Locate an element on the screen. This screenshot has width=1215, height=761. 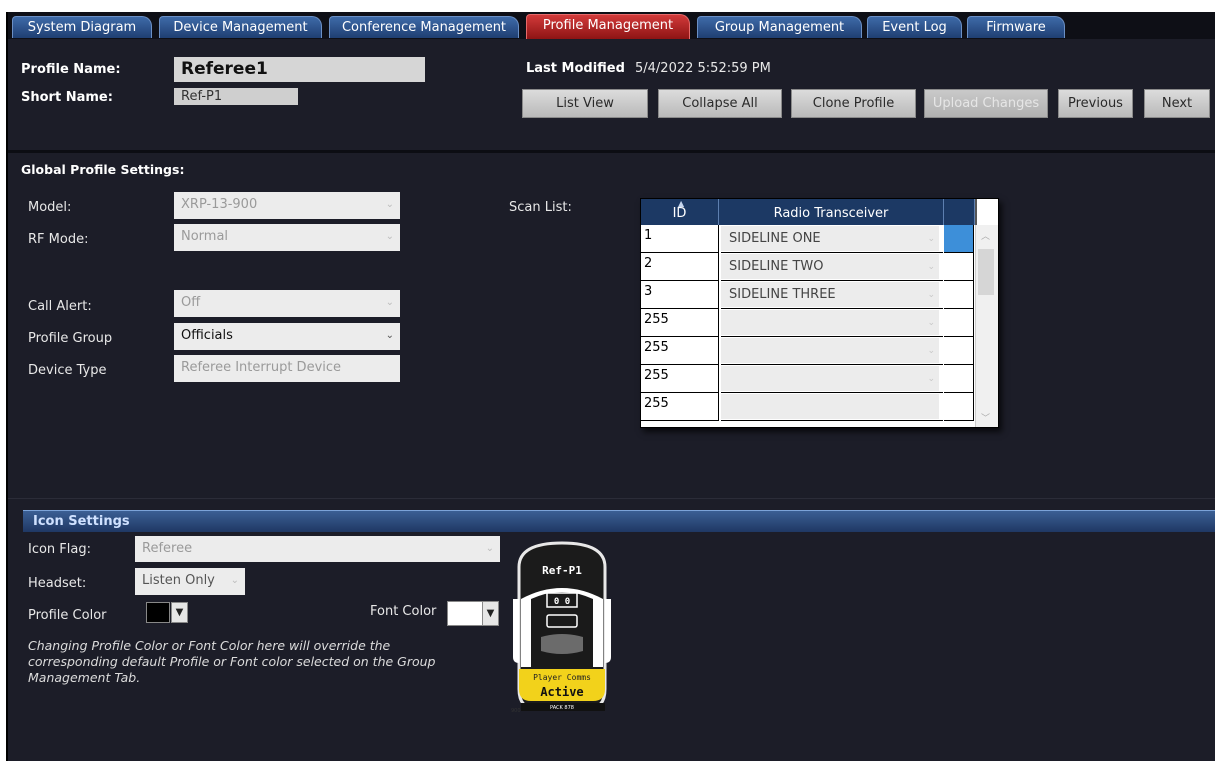
table-row-transceiver is located at coordinates (832, 407).